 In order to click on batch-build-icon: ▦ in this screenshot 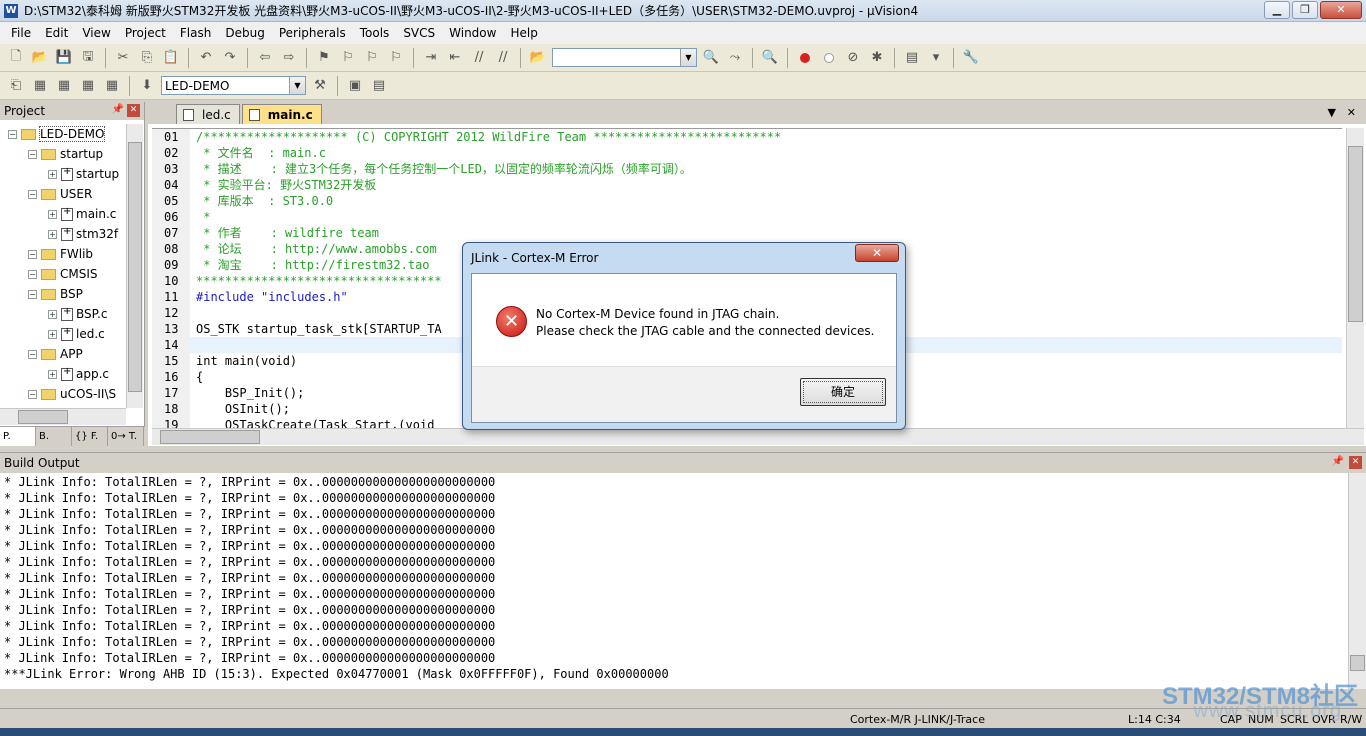, I will do `click(88, 86)`.